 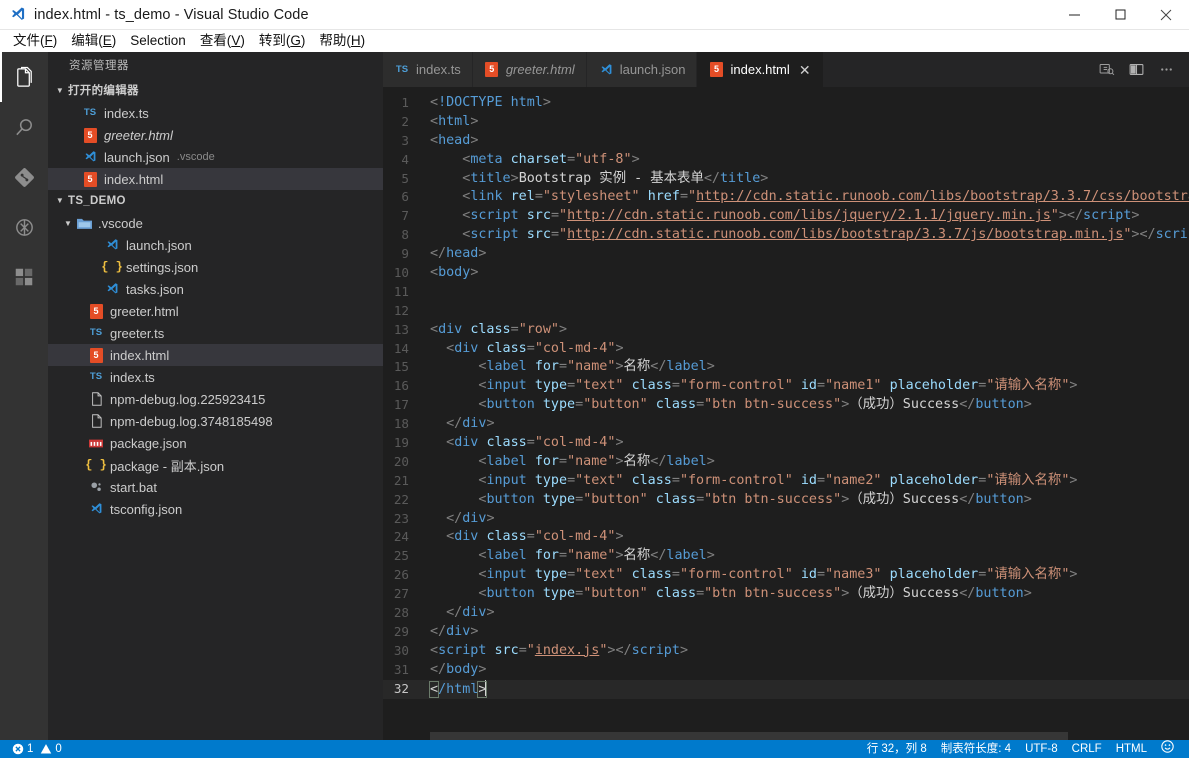 I want to click on file-tree-item: 5 greeter.html, so click(x=215, y=311).